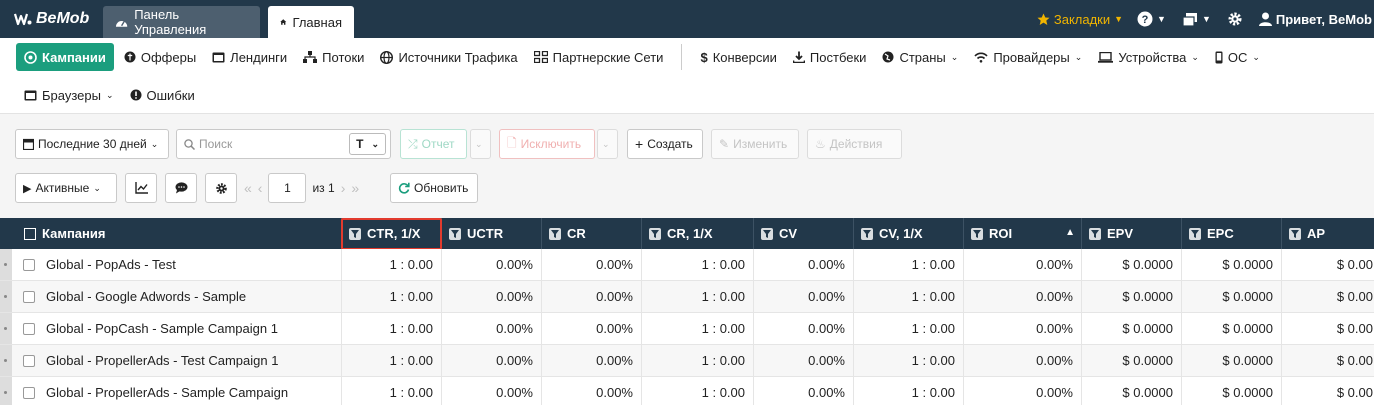 The height and width of the screenshot is (405, 1374). I want to click on edit-button: ✎ Изменить, so click(755, 144).